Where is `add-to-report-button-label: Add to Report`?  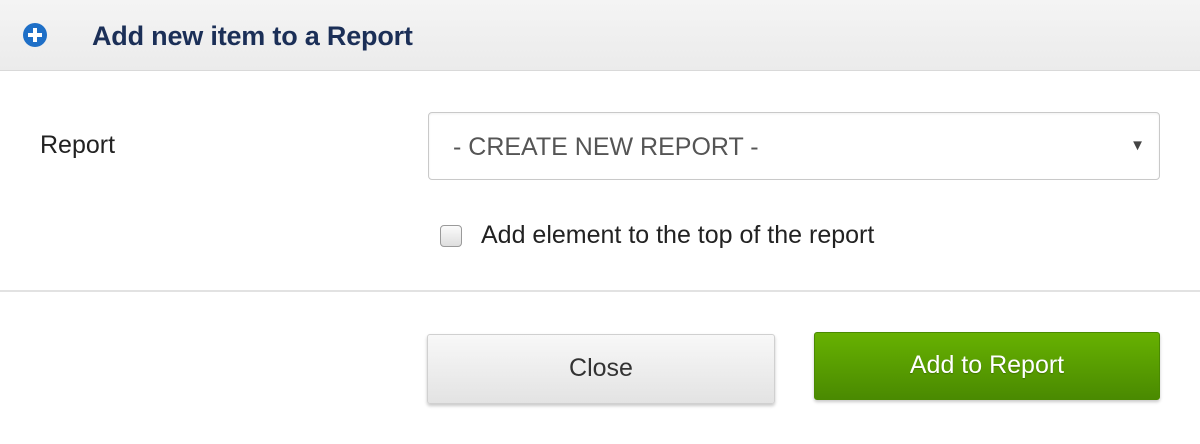
add-to-report-button-label: Add to Report is located at coordinates (987, 365).